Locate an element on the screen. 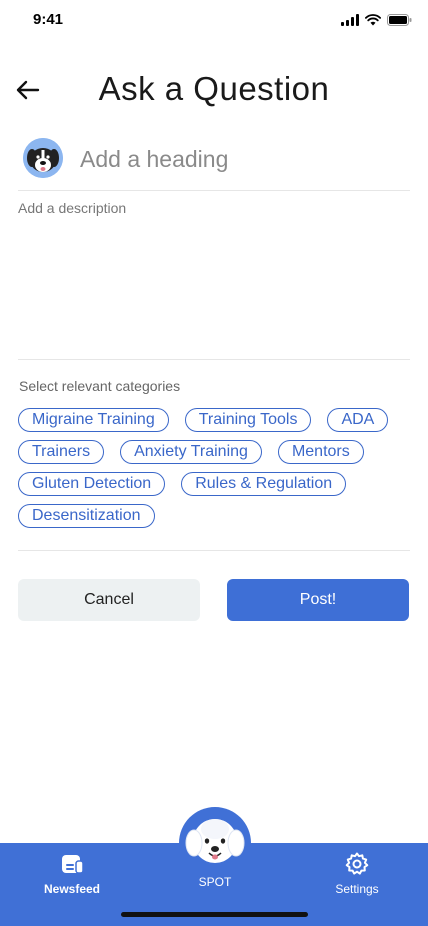  spot-button is located at coordinates (215, 843).